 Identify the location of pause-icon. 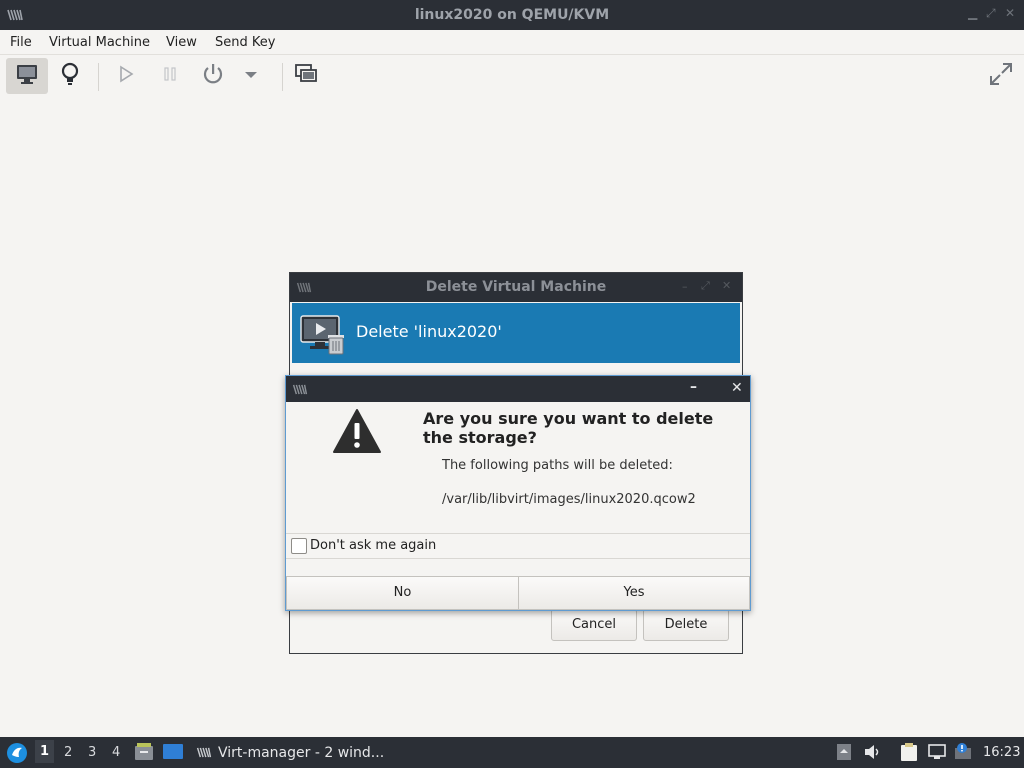
(170, 76).